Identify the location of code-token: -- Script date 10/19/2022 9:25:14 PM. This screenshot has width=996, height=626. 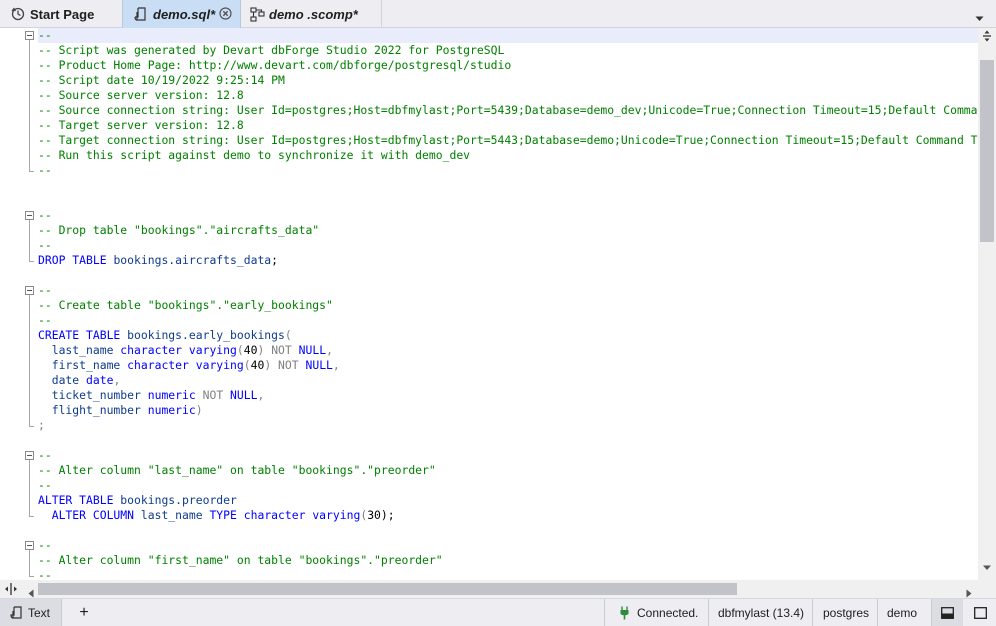
(161, 80).